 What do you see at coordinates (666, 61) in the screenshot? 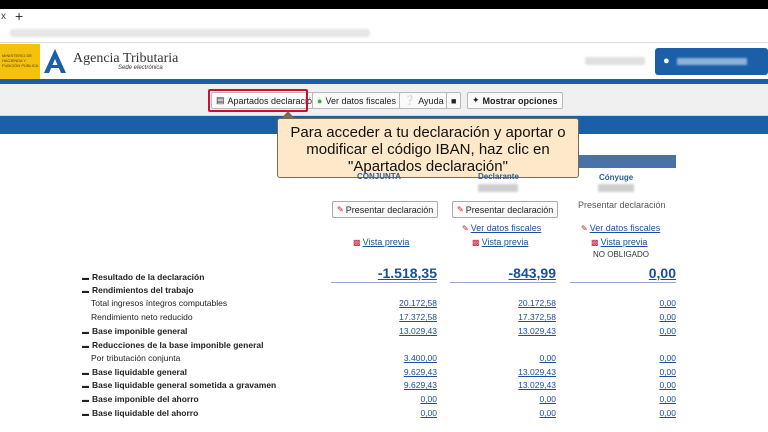
I see `user-icon: ●` at bounding box center [666, 61].